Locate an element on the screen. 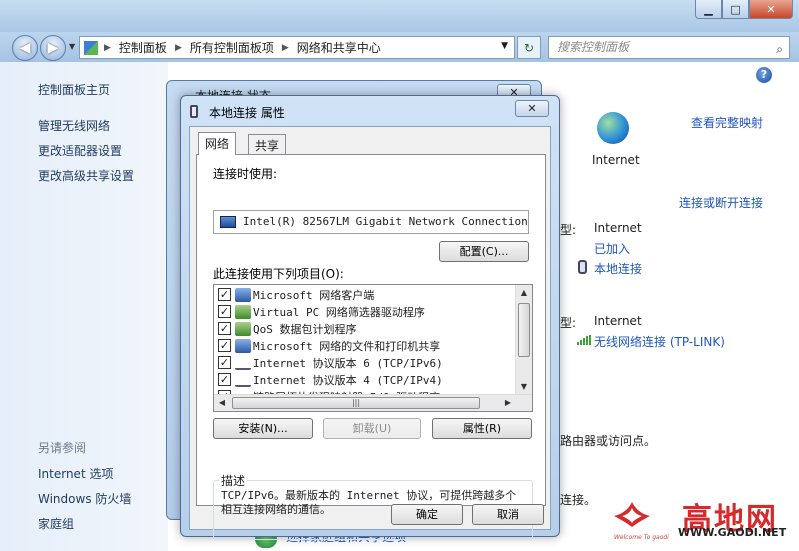  protocol-icon is located at coordinates (243, 365).